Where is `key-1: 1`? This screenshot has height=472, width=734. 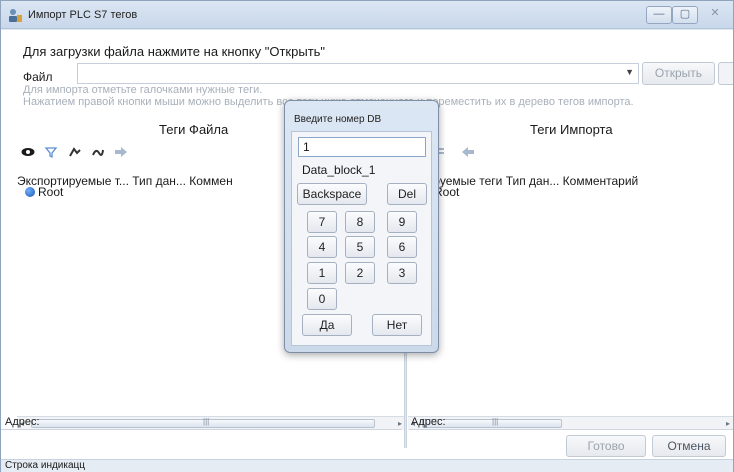
key-1: 1 is located at coordinates (322, 273).